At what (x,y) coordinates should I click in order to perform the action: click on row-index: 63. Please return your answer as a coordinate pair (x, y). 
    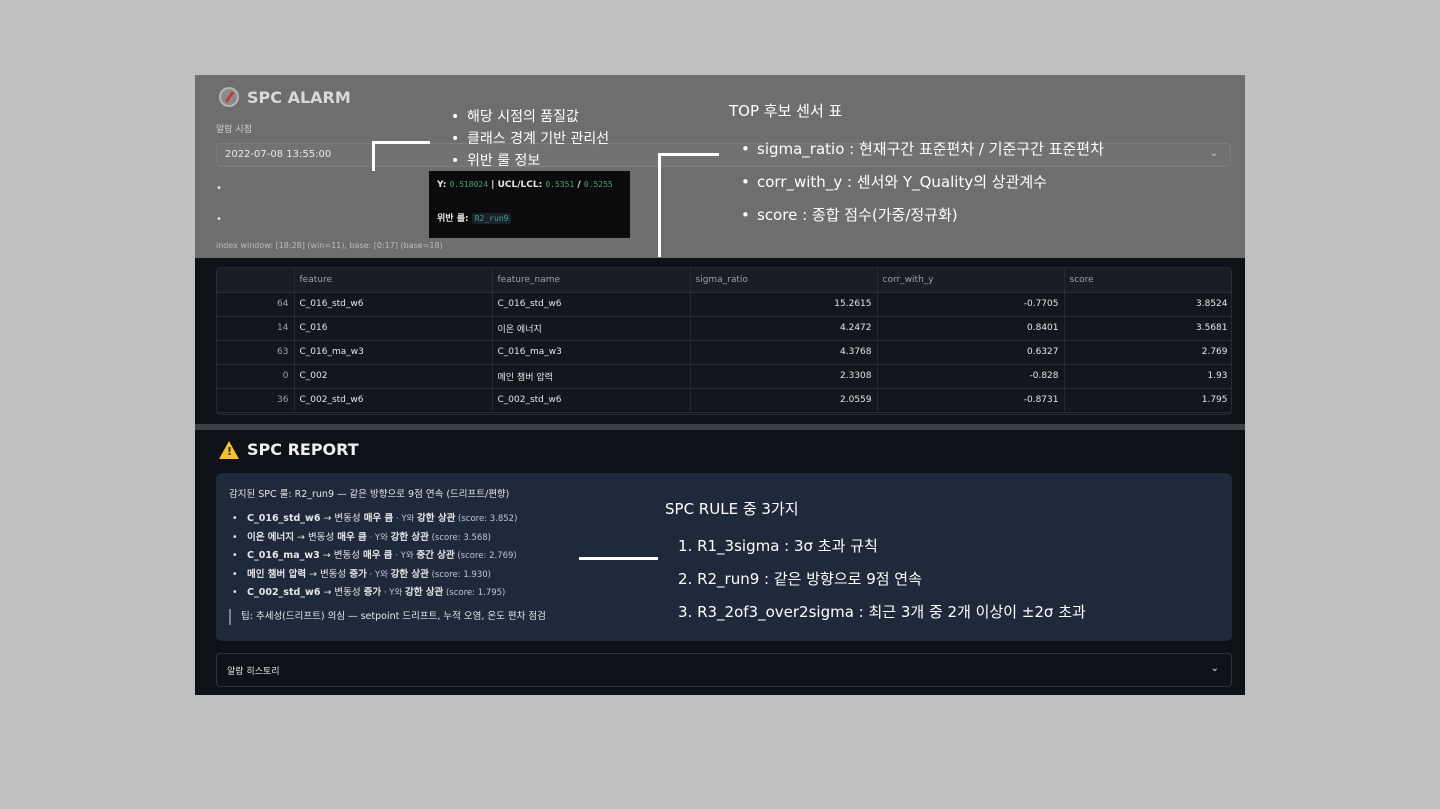
    Looking at the image, I should click on (256, 352).